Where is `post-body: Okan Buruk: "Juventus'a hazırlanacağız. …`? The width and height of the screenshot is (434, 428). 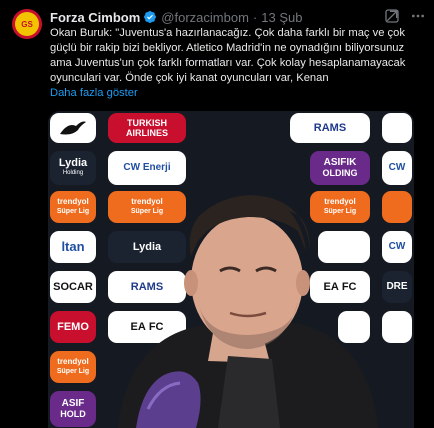 post-body: Okan Buruk: "Juventus'a hazırlanacağız. … is located at coordinates (228, 55).